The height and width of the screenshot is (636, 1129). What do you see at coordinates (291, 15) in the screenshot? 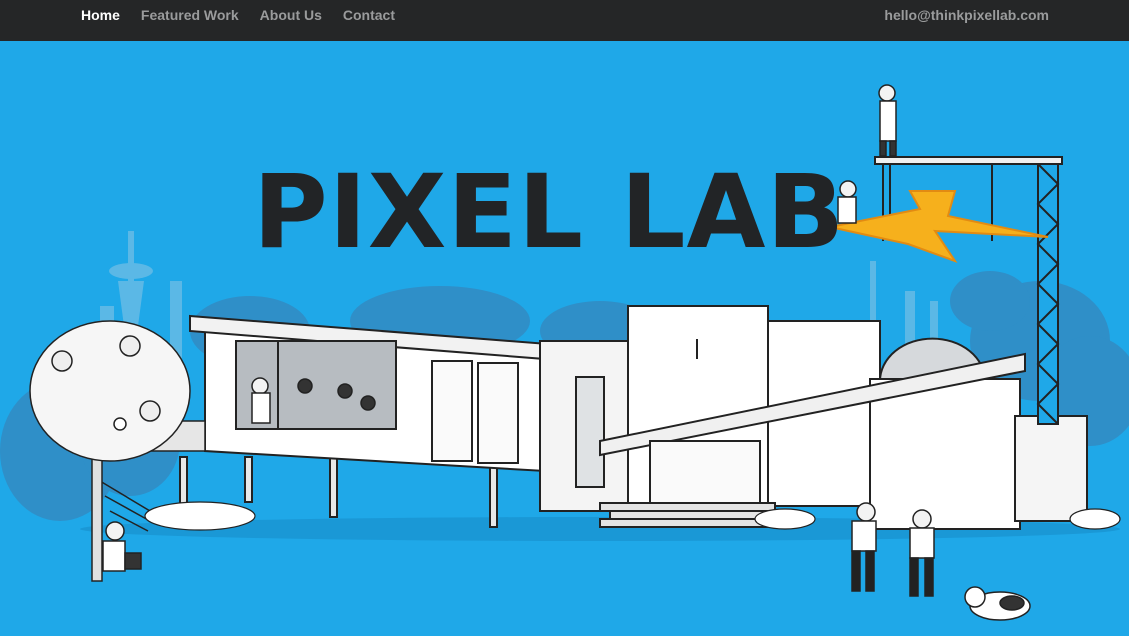
I see `nav-link-about-us: About Us` at bounding box center [291, 15].